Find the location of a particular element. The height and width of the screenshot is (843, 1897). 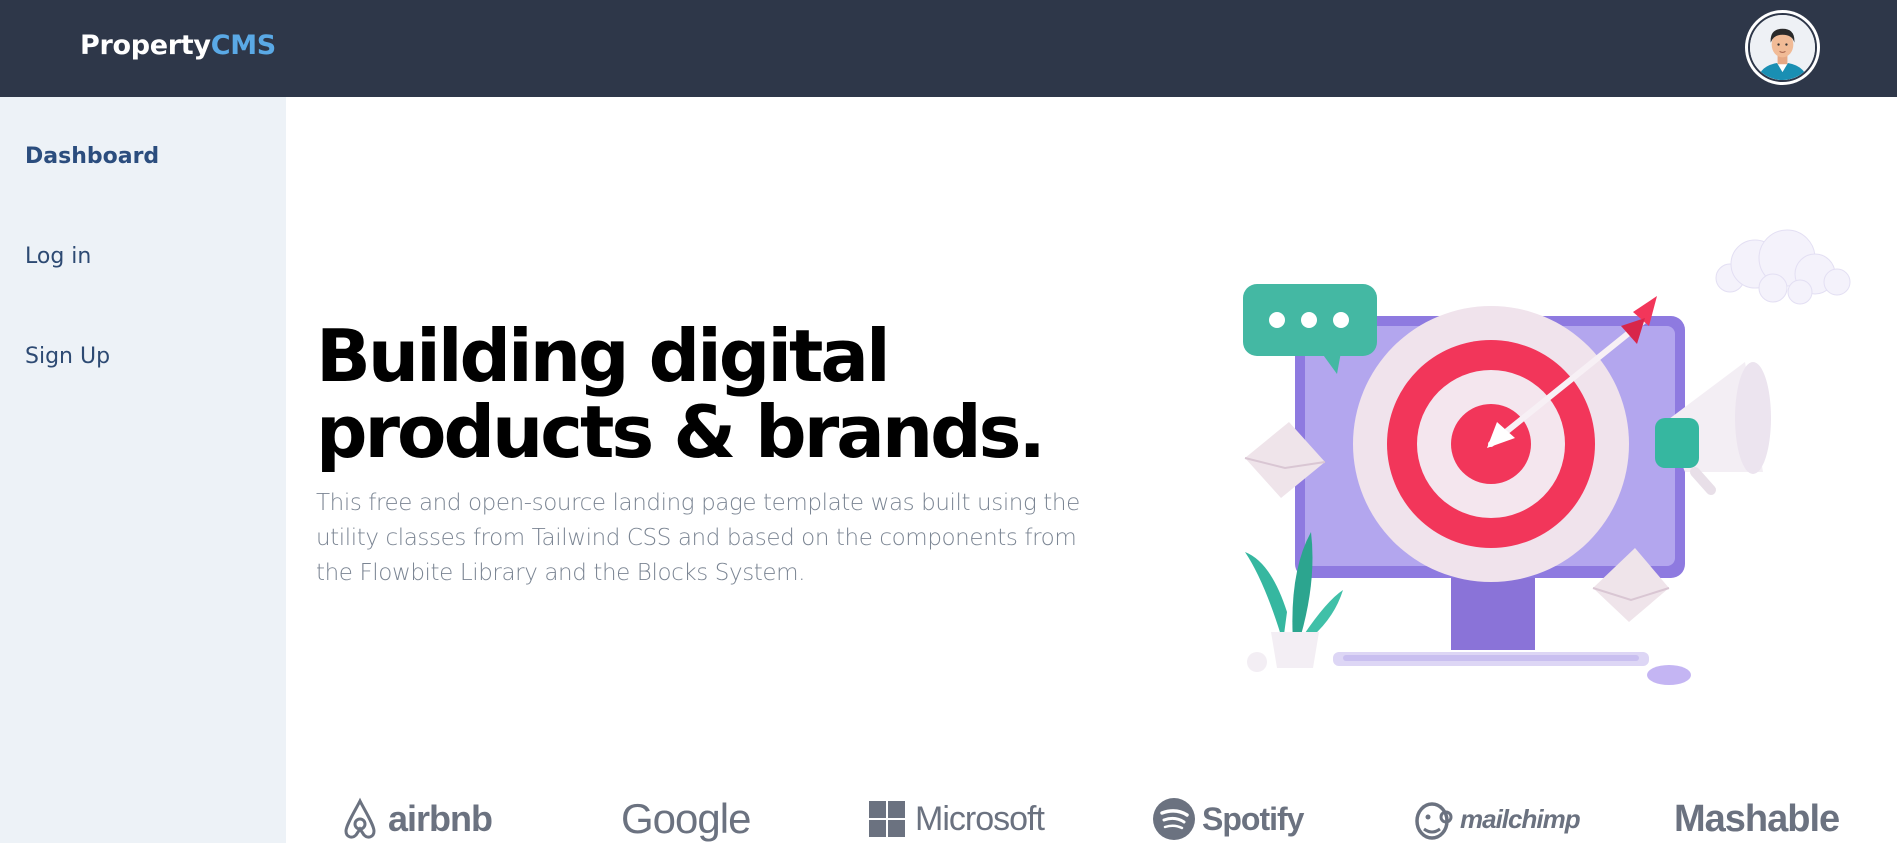

airbnb-icon is located at coordinates (360, 818).